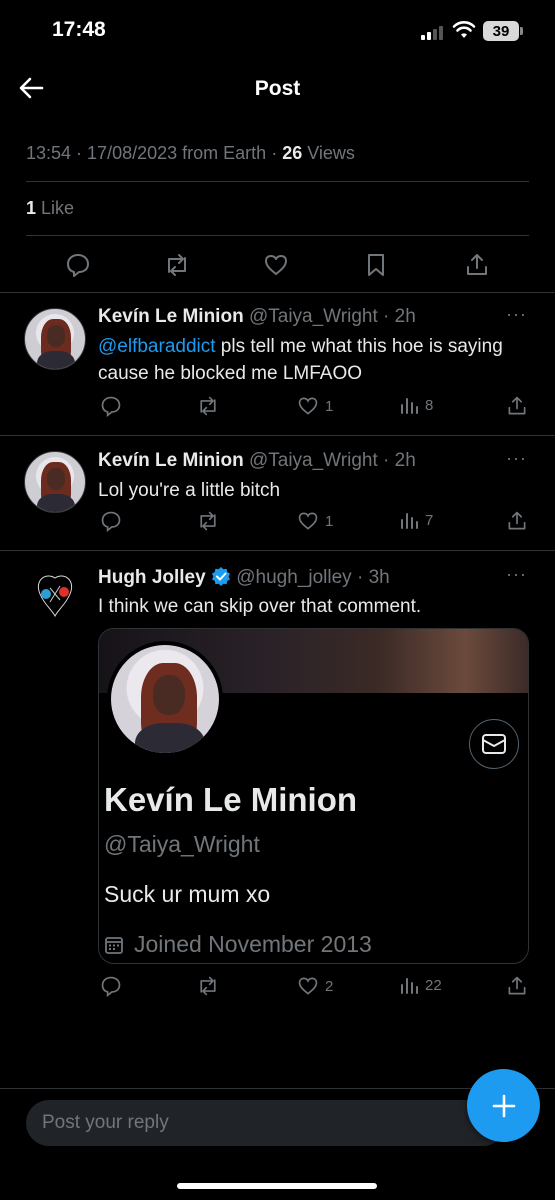  What do you see at coordinates (189, 490) in the screenshot?
I see `reply-body: Lol you're a little bitch` at bounding box center [189, 490].